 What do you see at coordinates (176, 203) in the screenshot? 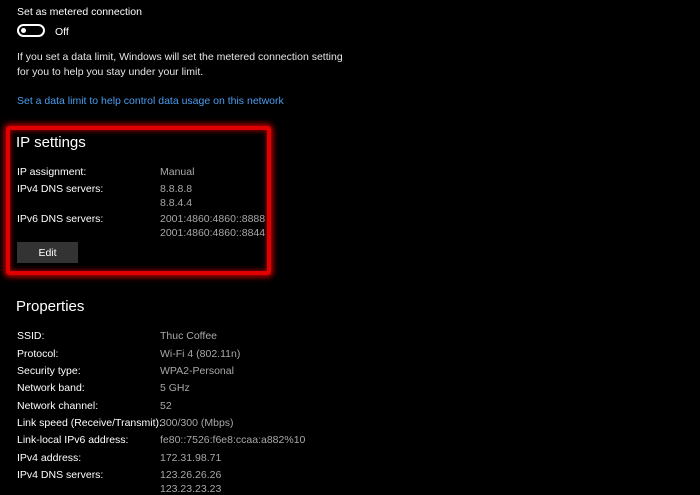
I see `ipv4-dns-secondary: 8.8.4.4` at bounding box center [176, 203].